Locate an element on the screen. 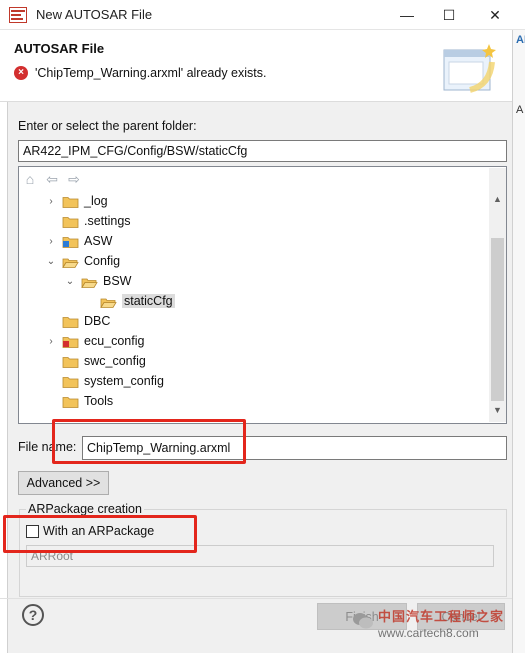 The image size is (525, 653). arroot-input: ARRoot is located at coordinates (260, 556).